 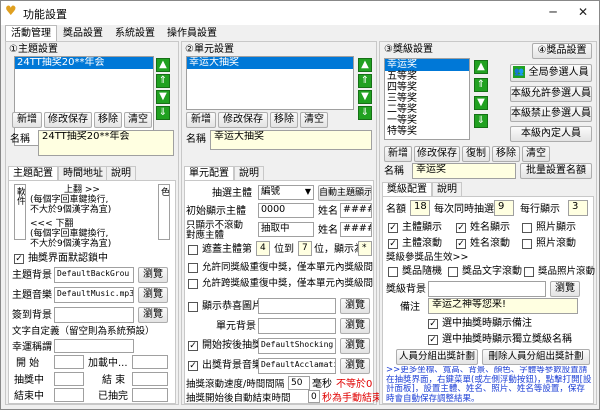 I want to click on unit-list: 幸运大抽奖, so click(x=270, y=83).